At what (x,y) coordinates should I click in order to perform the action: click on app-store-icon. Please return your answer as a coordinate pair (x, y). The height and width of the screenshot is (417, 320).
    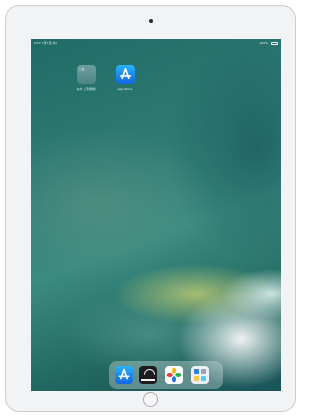
    Looking at the image, I should click on (125, 74).